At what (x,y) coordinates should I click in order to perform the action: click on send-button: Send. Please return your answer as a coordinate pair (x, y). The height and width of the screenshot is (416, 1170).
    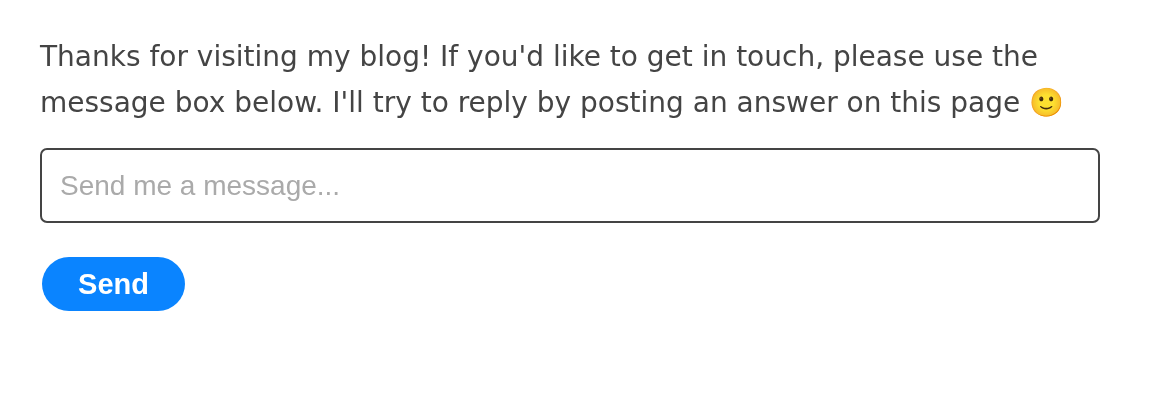
    Looking at the image, I should click on (113, 284).